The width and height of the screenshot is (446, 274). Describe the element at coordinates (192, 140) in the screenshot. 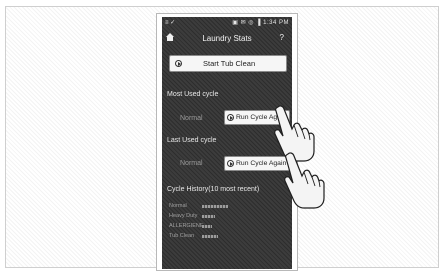

I see `last-used-heading: Last Used cycle` at that location.